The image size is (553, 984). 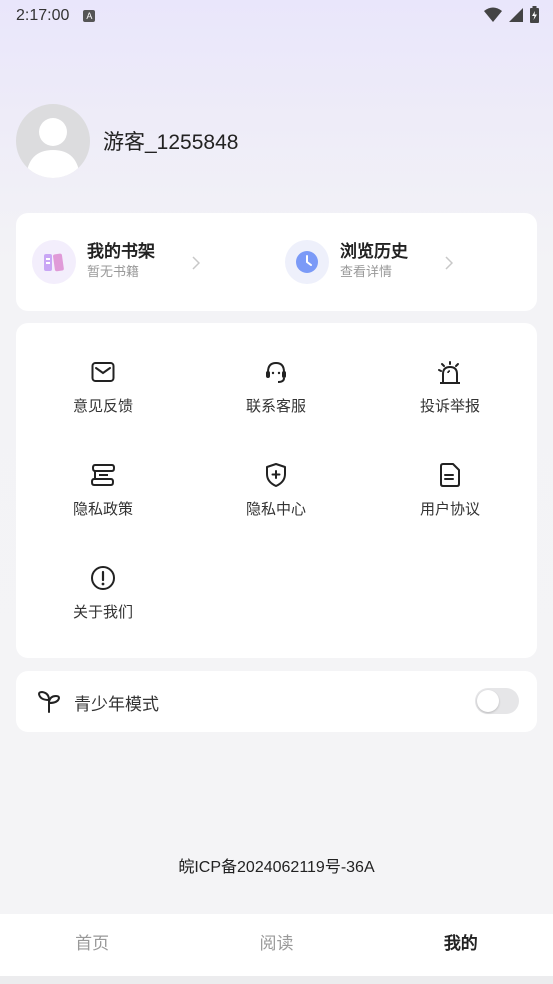 What do you see at coordinates (116, 705) in the screenshot?
I see `teen-mode-label: 青少年模式` at bounding box center [116, 705].